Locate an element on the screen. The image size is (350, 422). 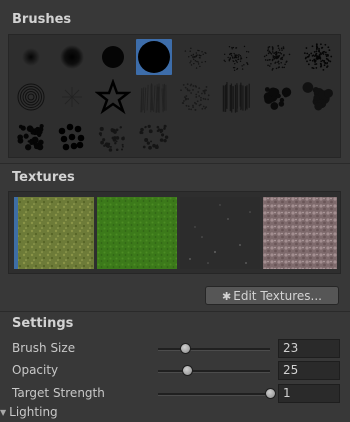
soft-round-brush-medium-icon is located at coordinates (72, 57).